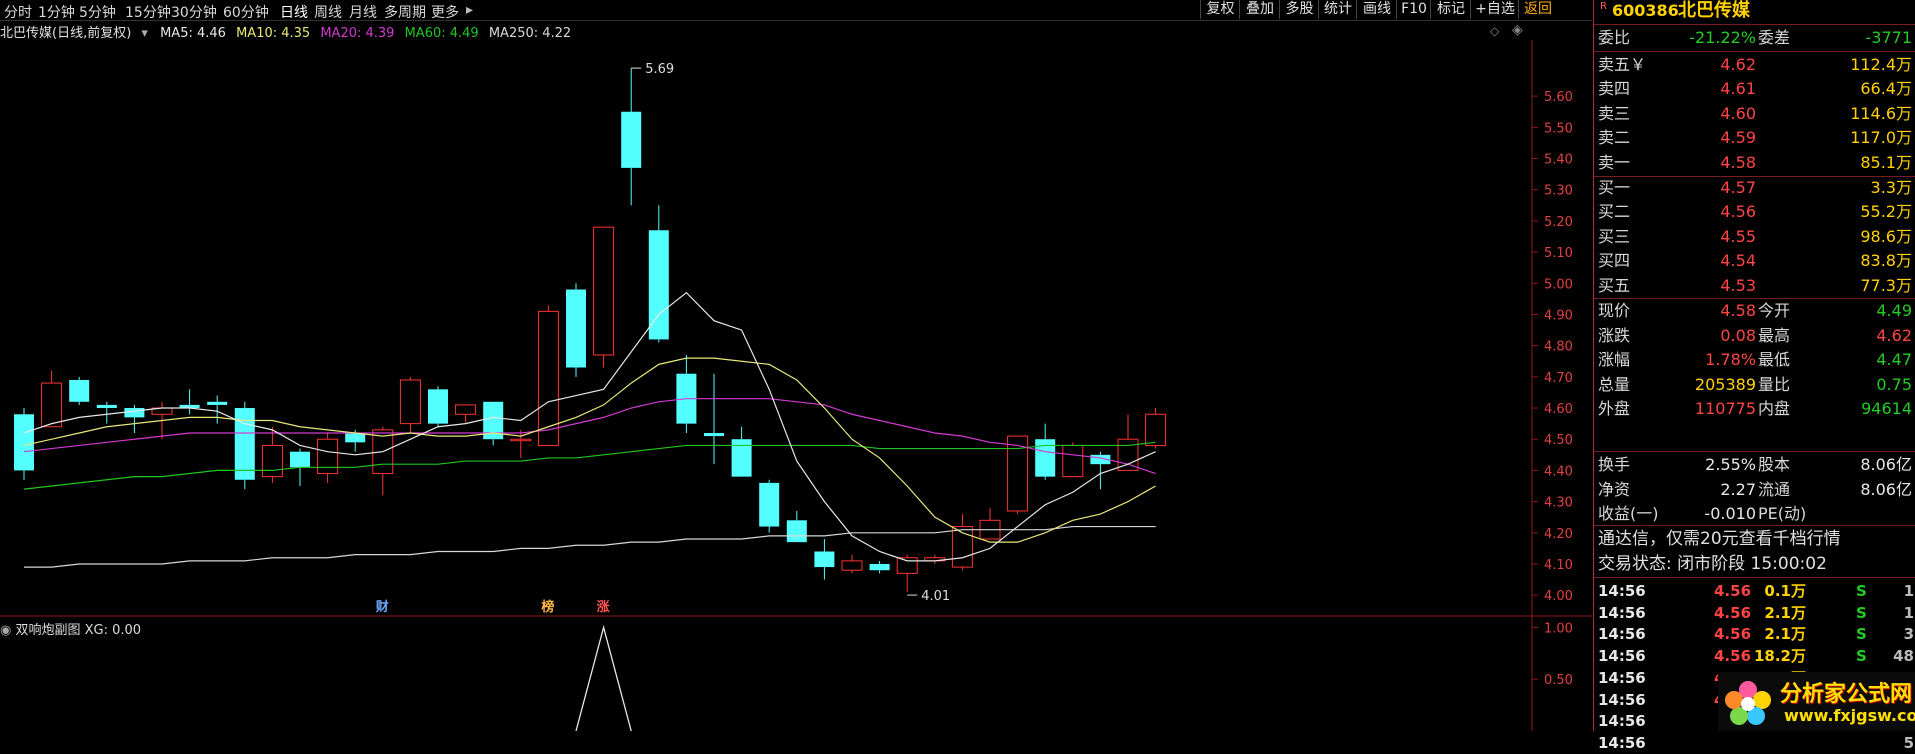 Image resolution: width=1915 pixels, height=754 pixels. I want to click on ma60-label: MA60: 4.49, so click(441, 33).